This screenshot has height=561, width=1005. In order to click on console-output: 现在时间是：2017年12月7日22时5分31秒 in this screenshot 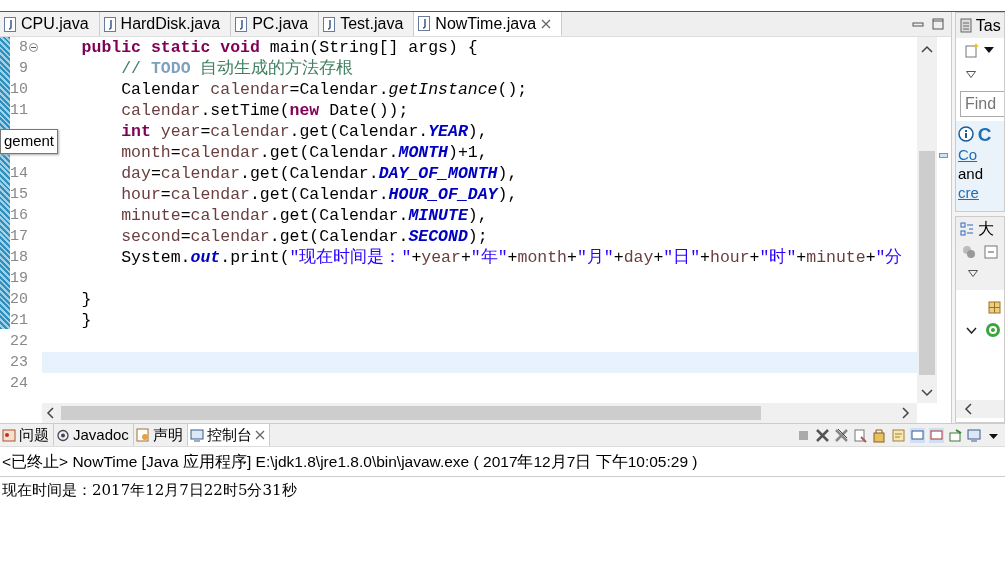, I will do `click(149, 491)`.